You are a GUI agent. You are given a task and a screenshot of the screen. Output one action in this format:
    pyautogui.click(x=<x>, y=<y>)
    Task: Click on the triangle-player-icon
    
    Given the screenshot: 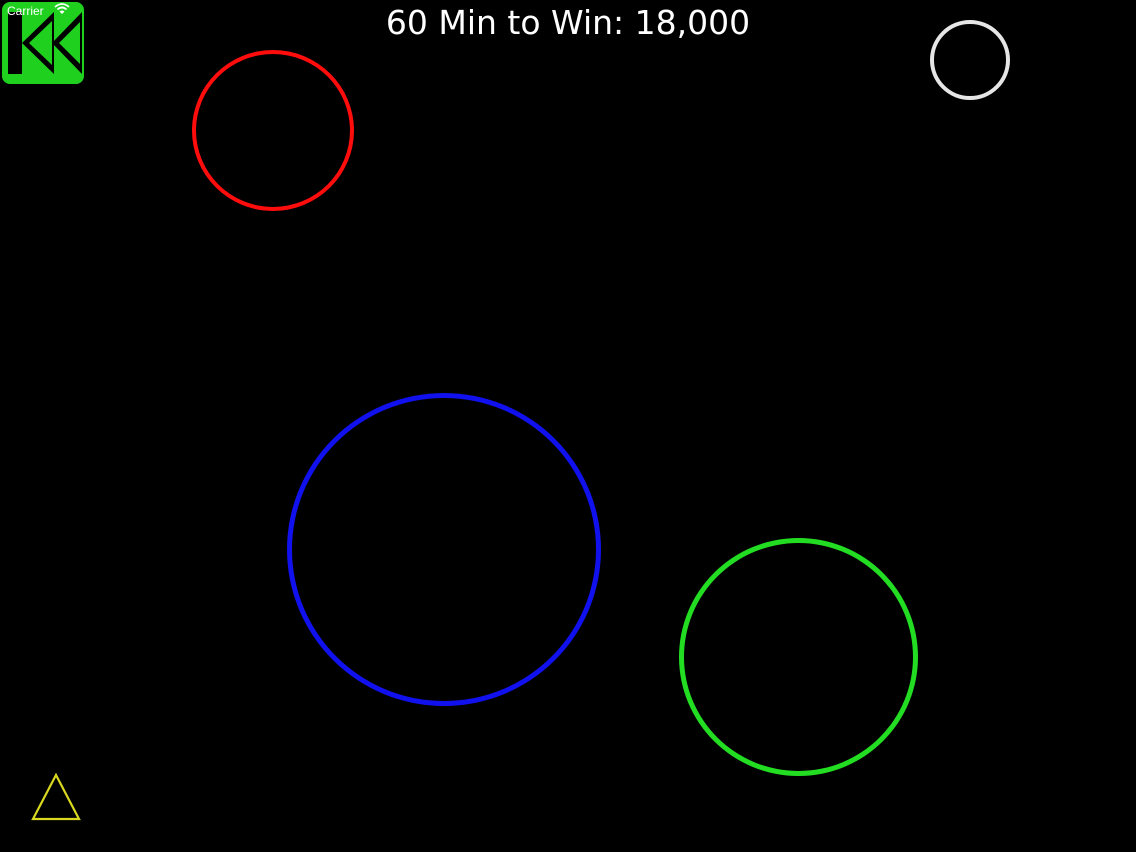 What is the action you would take?
    pyautogui.click(x=56, y=797)
    